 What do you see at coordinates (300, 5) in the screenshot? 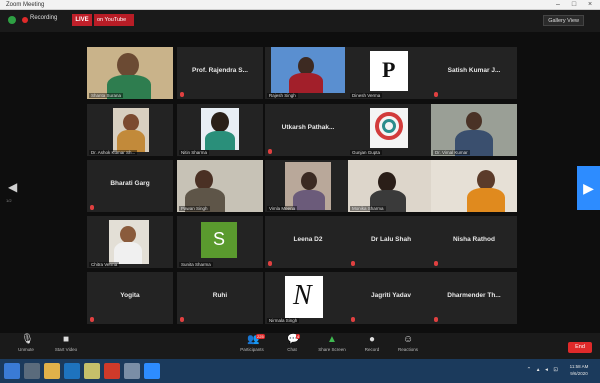
I see `window-title-bar: Zoom Meeting – □ ×` at bounding box center [300, 5].